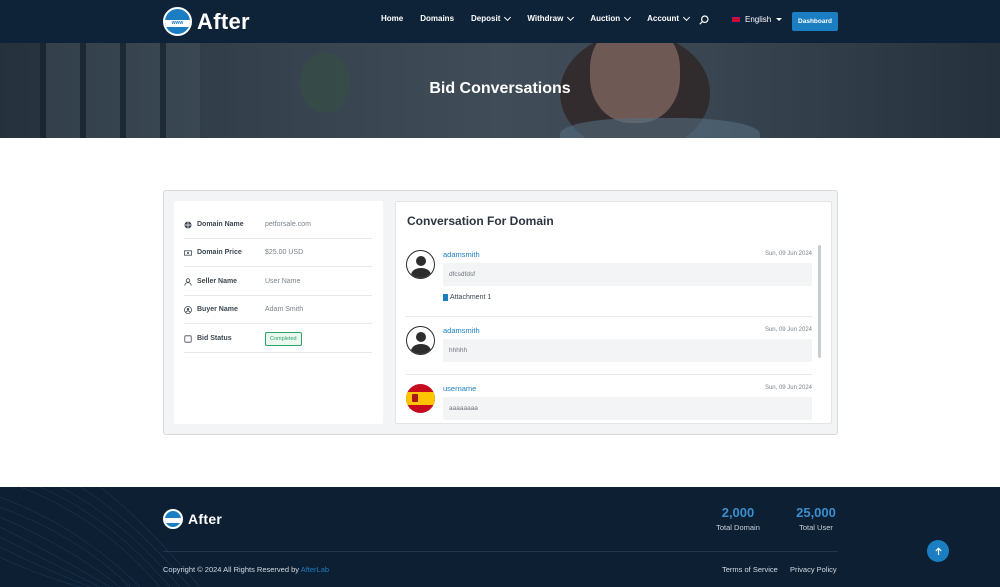 This screenshot has height=587, width=1000. Describe the element at coordinates (627, 274) in the screenshot. I see `message-text: dfcsdfdsf` at that location.